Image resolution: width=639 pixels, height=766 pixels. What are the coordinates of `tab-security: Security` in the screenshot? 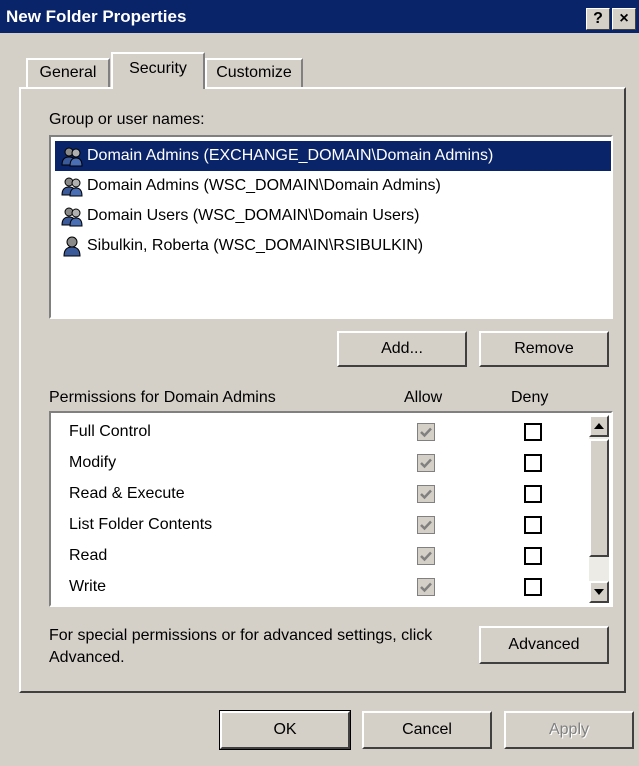 It's located at (158, 70).